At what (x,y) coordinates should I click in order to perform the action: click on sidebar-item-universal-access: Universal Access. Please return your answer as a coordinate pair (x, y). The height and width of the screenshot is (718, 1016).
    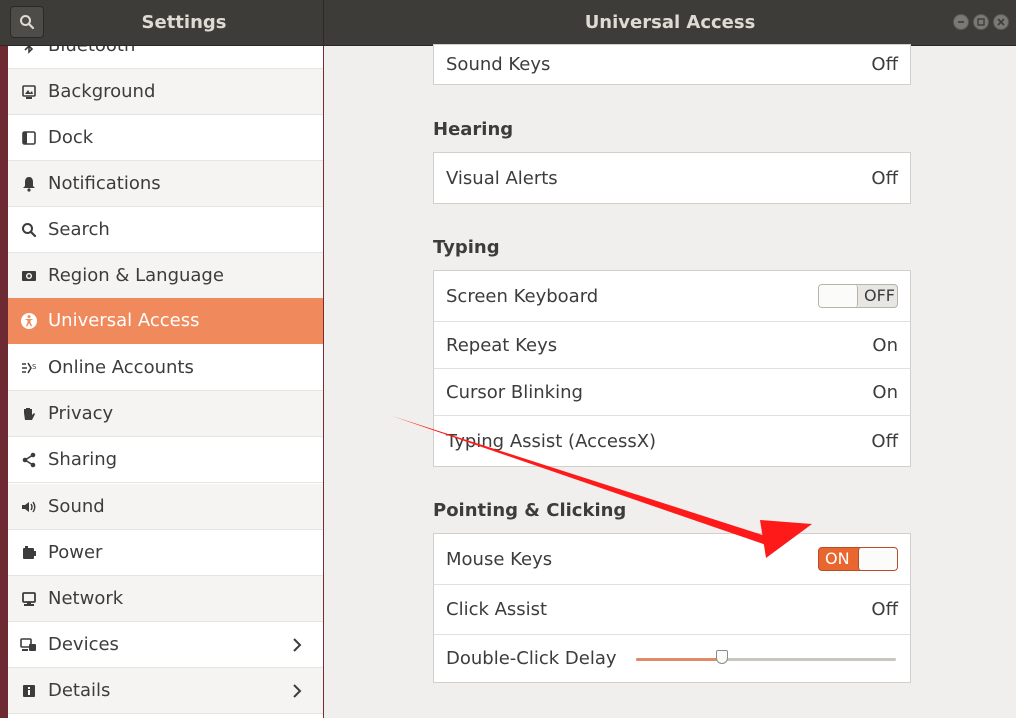
    Looking at the image, I should click on (165, 321).